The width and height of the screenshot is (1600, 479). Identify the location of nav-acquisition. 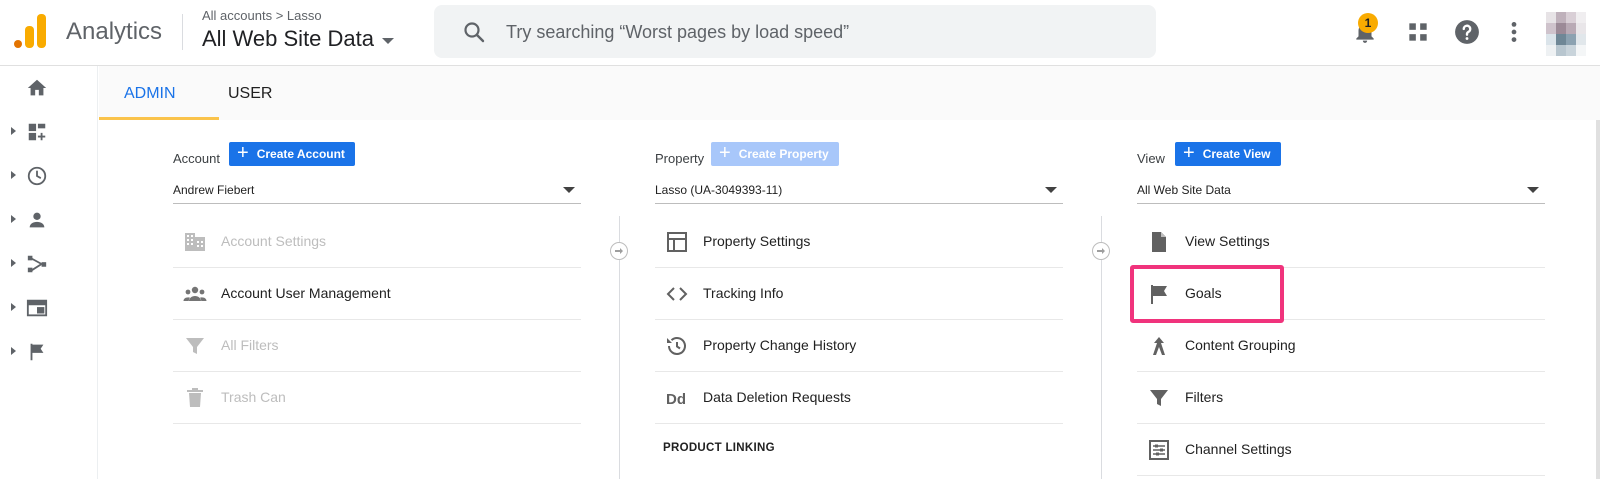
(49, 264).